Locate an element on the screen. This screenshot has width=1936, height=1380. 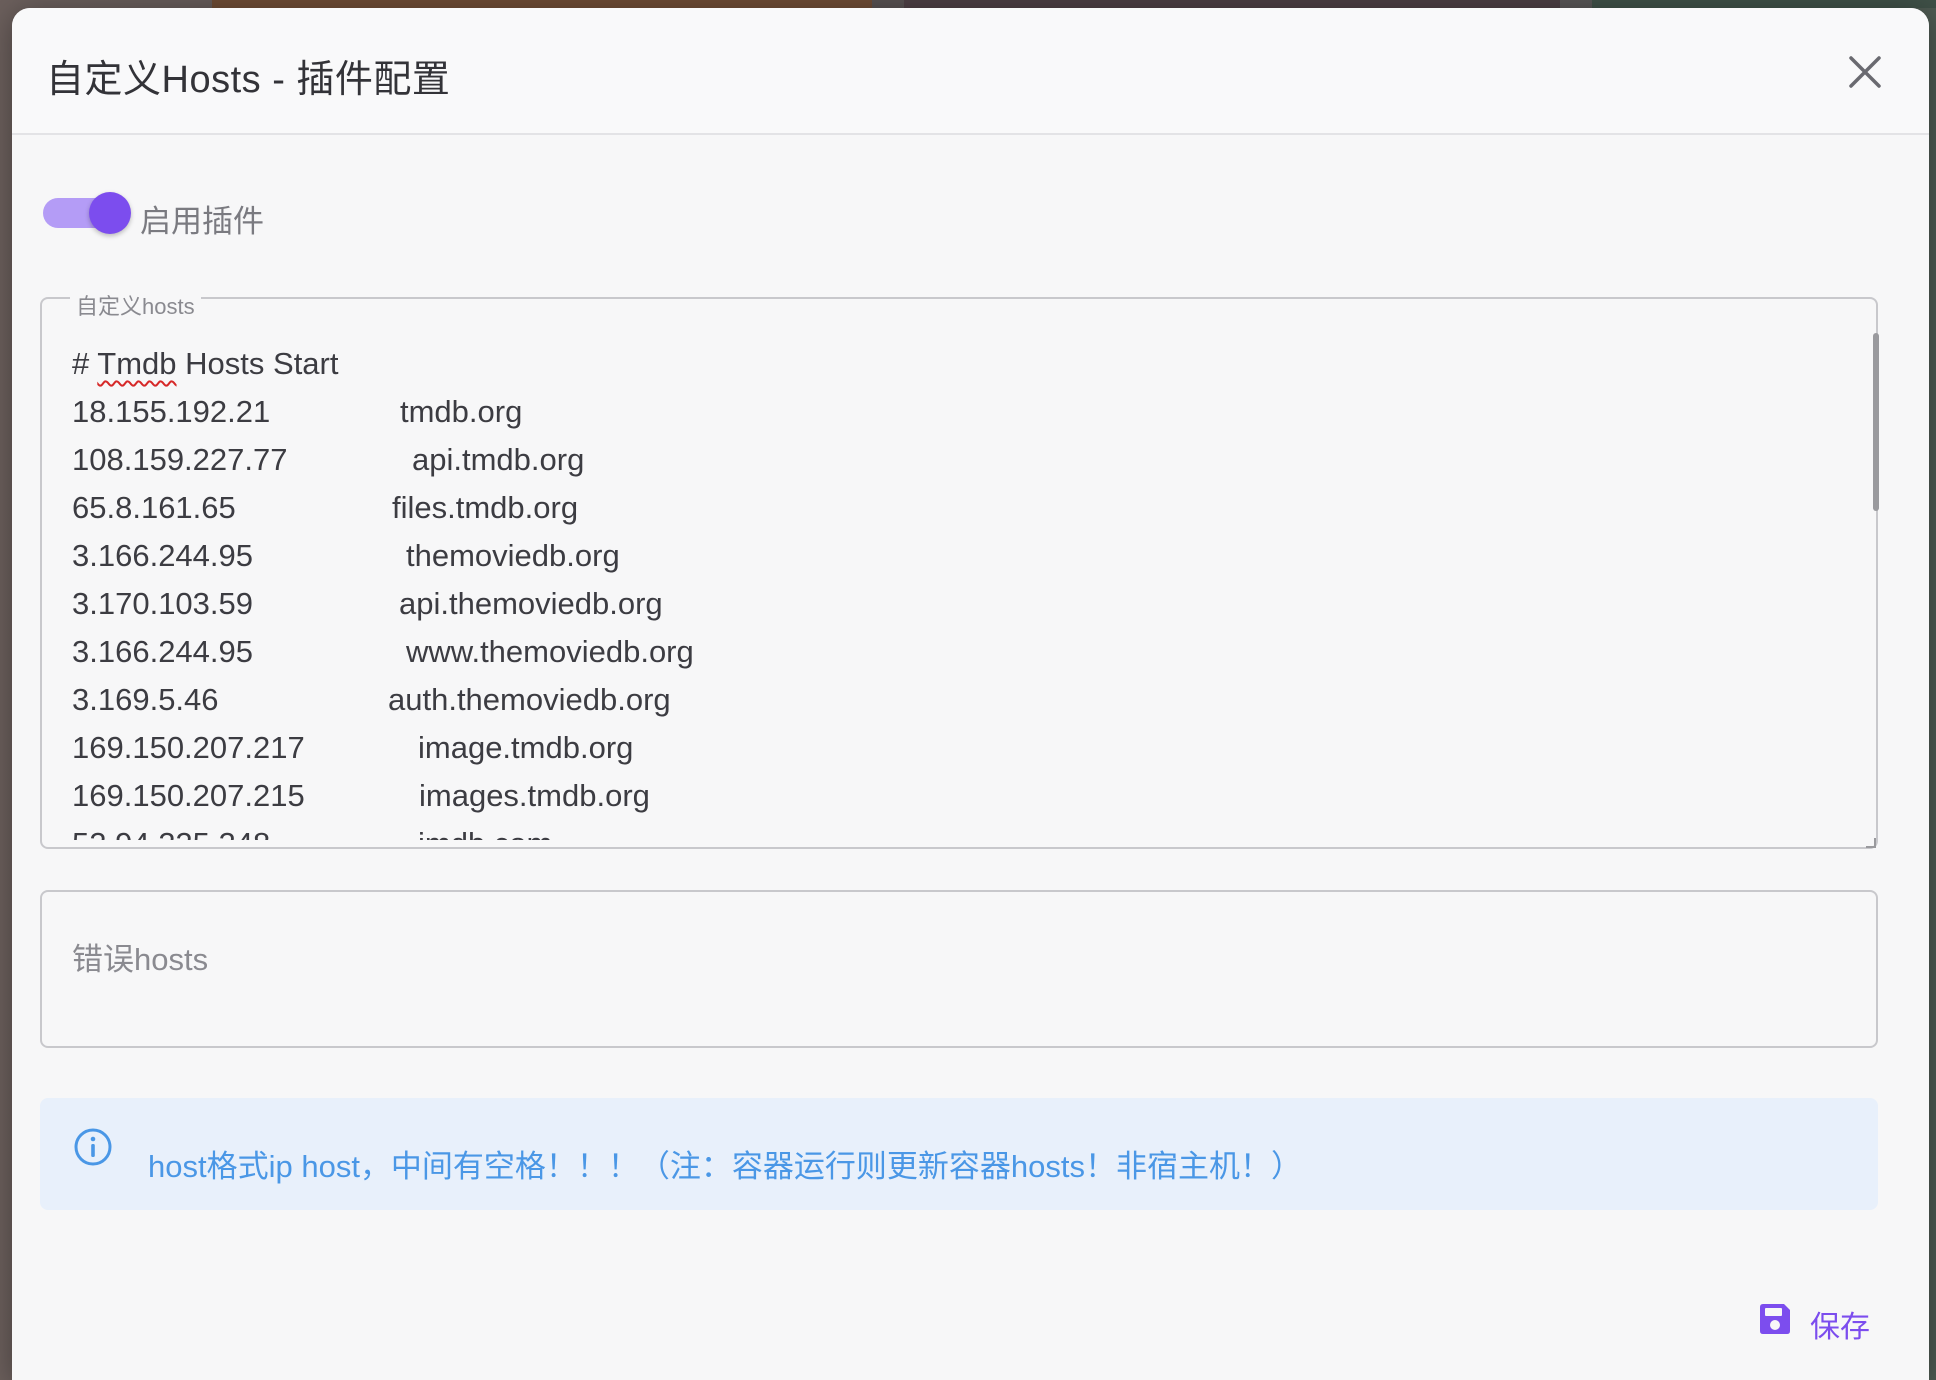
close-button is located at coordinates (1865, 72).